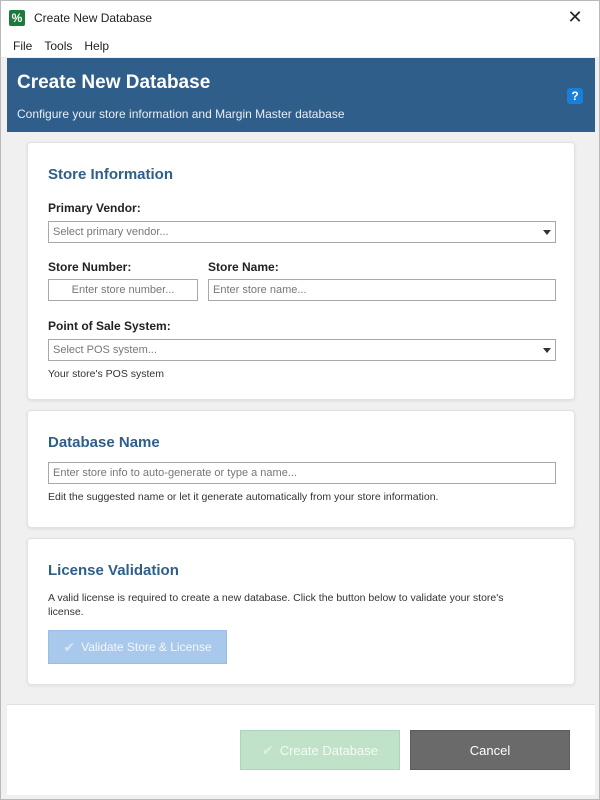  Describe the element at coordinates (300, 18) in the screenshot. I see `title-bar: % Create New Database ✕` at that location.